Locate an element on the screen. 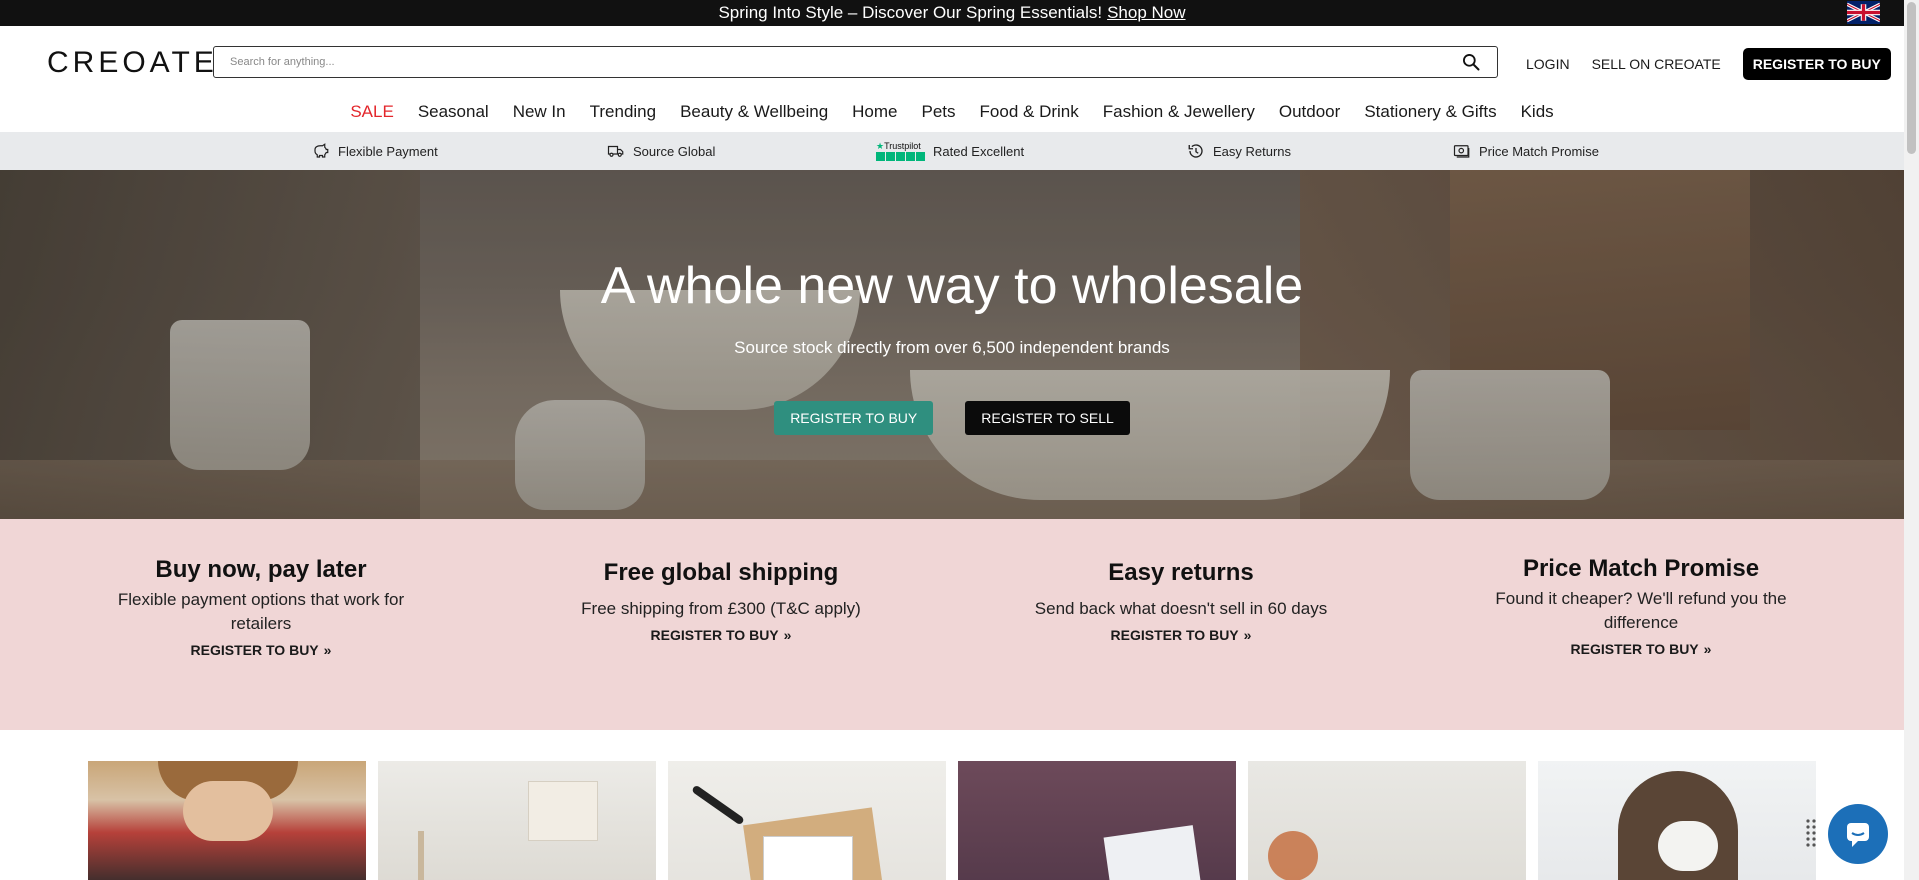 The width and height of the screenshot is (1919, 880). category-tile-fashion is located at coordinates (227, 820).